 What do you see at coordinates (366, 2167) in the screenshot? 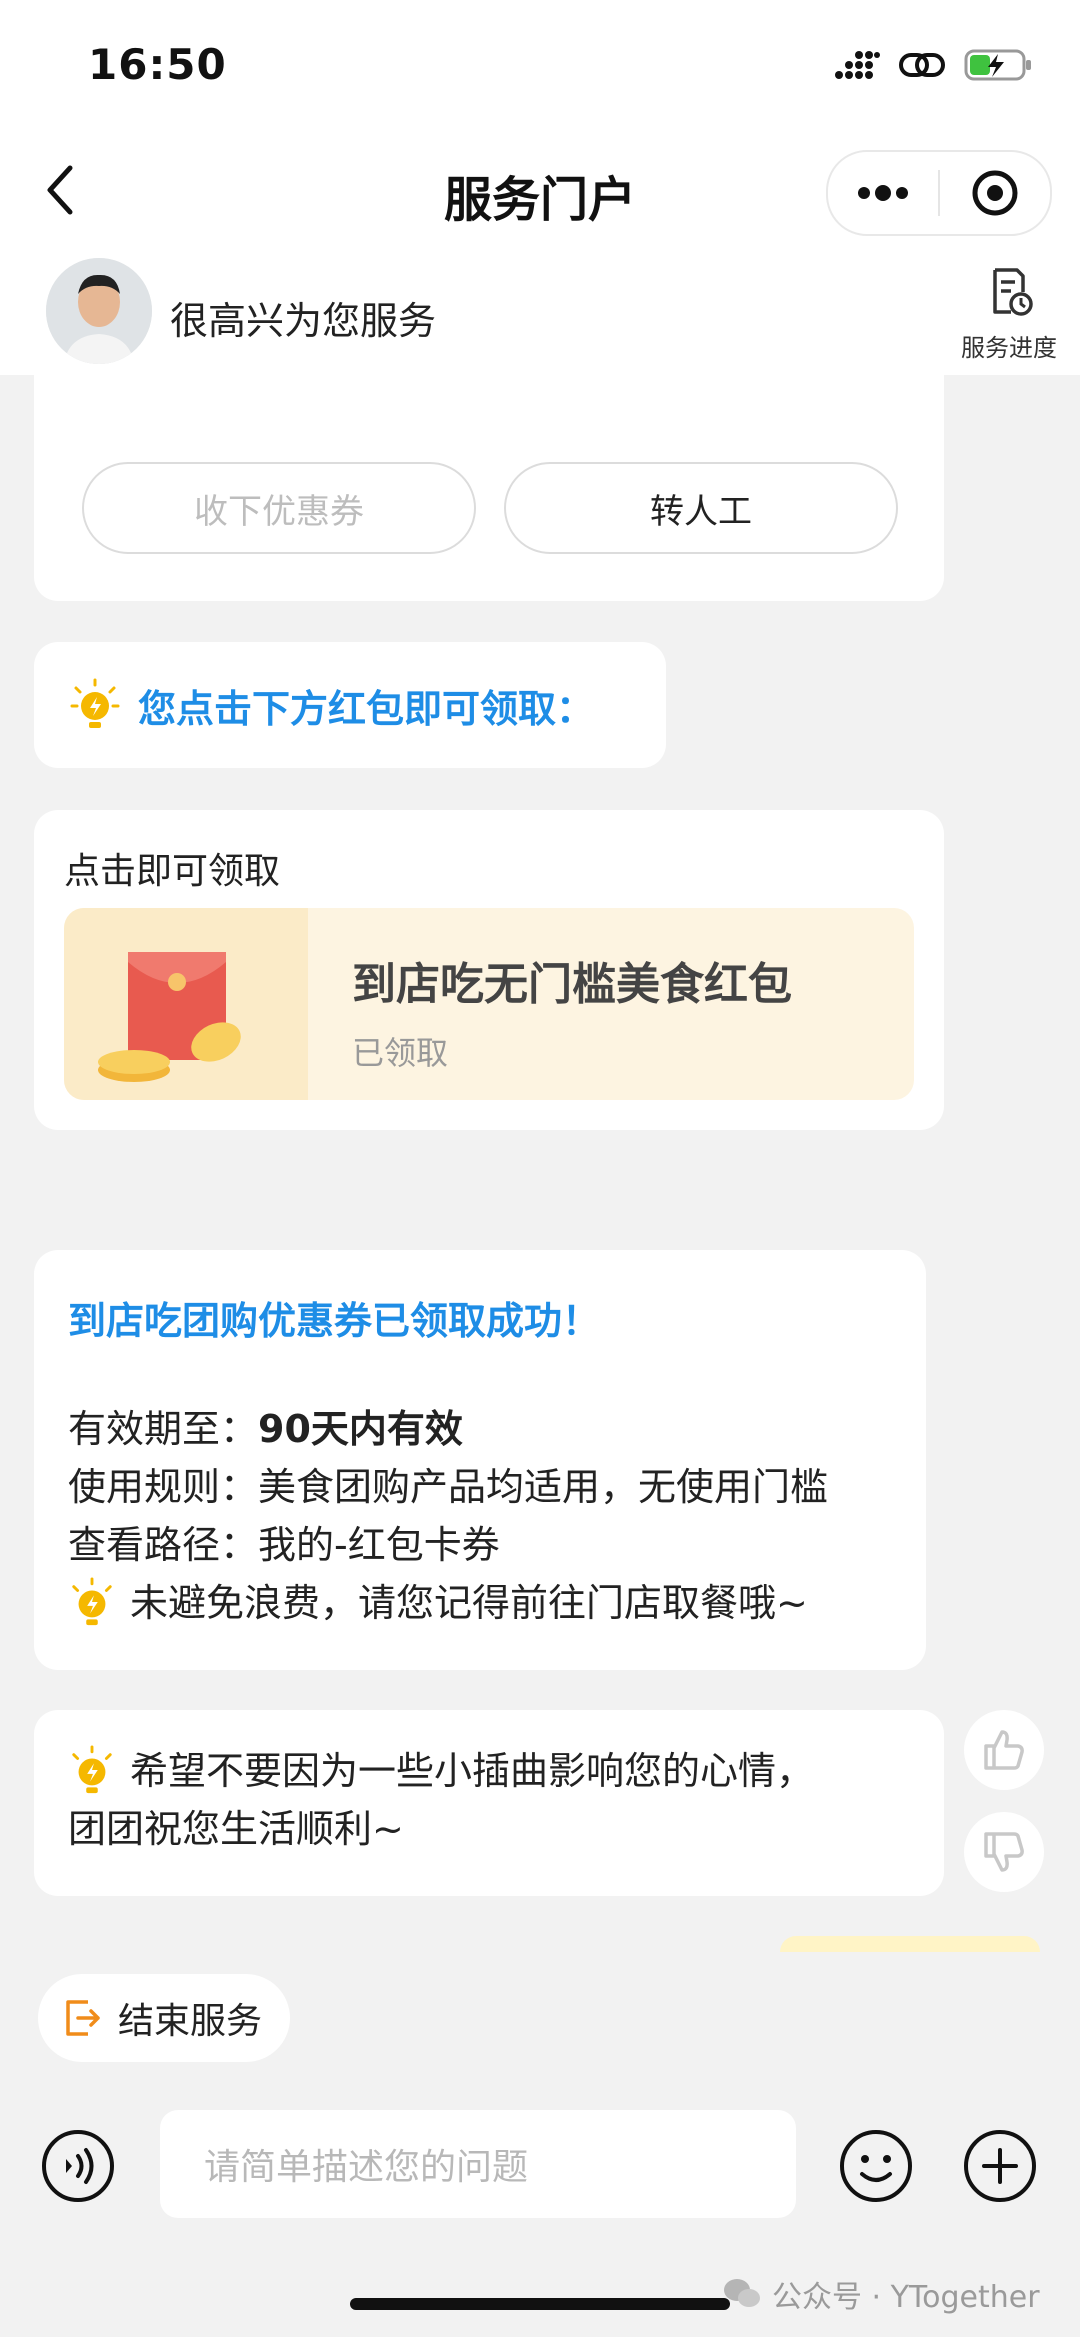
I see `message-placeholder: 请简单描述您的问题` at bounding box center [366, 2167].